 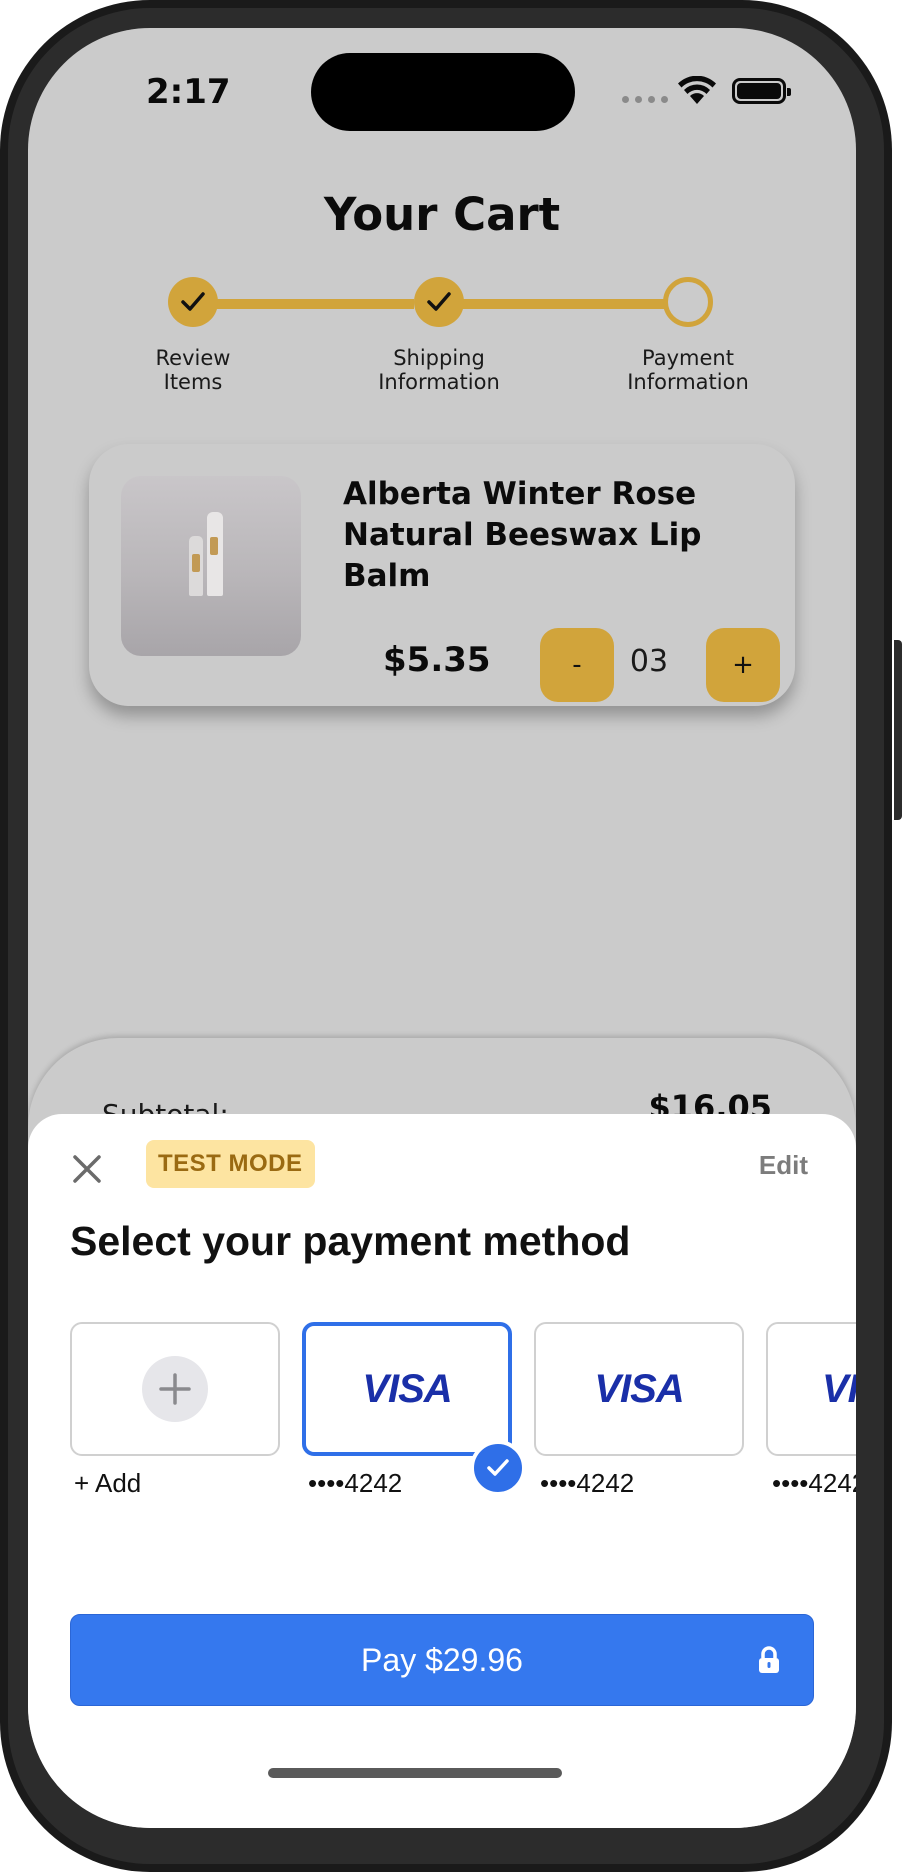 I want to click on wifi-icon, so click(x=697, y=90).